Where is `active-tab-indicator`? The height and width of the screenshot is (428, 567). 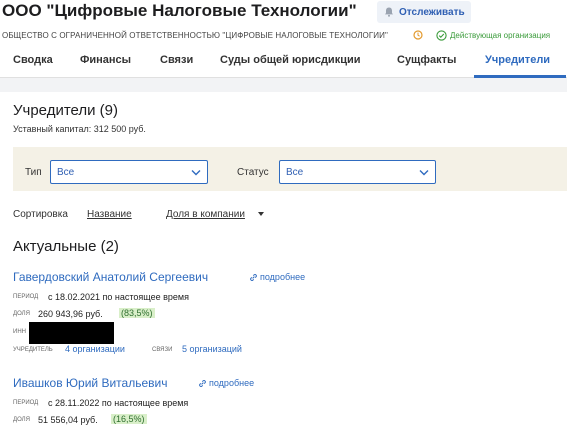 active-tab-indicator is located at coordinates (520, 76).